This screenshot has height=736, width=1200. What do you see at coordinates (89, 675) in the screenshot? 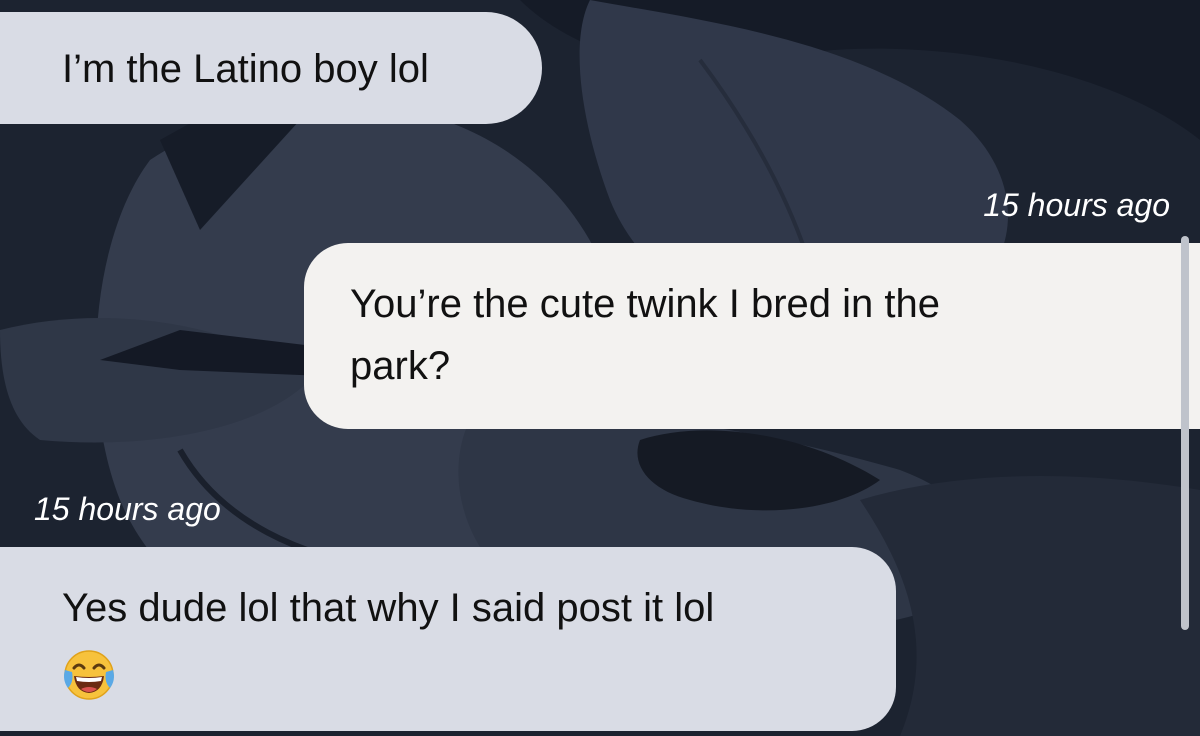
I see `face-with-tears-of-joy-icon` at bounding box center [89, 675].